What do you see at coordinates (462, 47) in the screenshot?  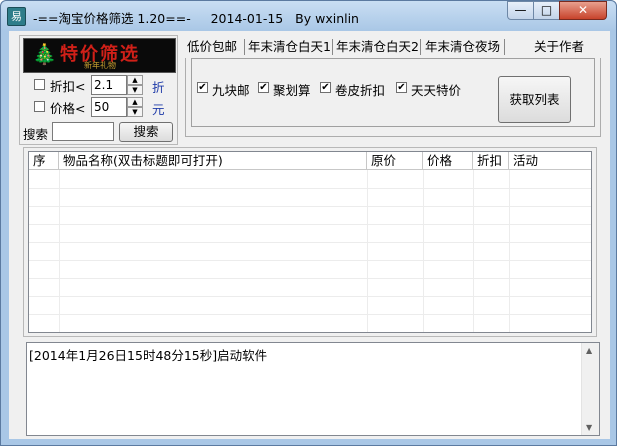 I see `tab-year-end-night: 年末清仓夜场` at bounding box center [462, 47].